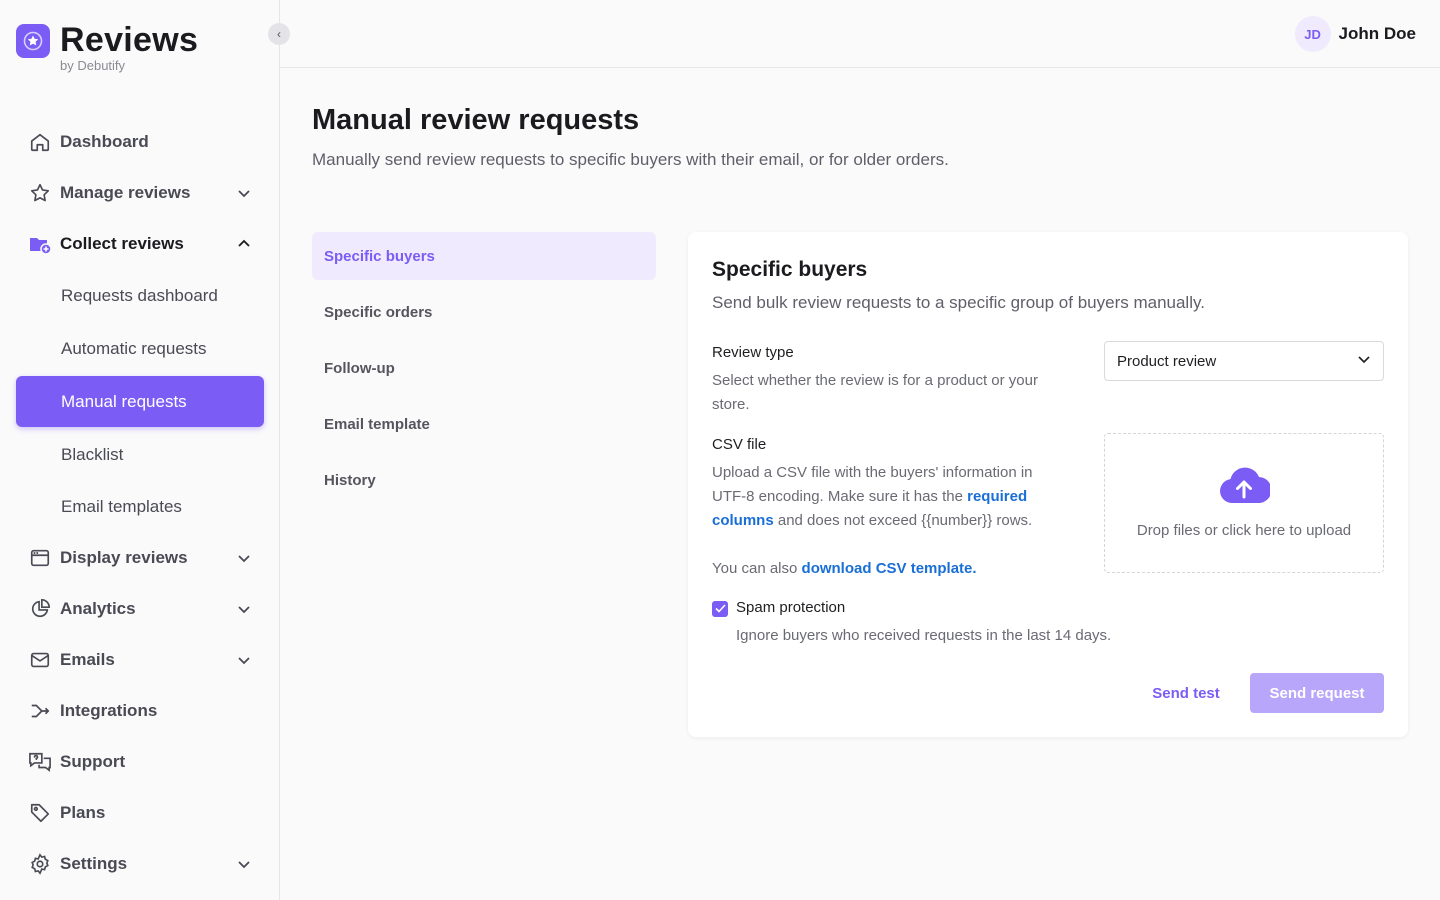 This screenshot has width=1440, height=900. I want to click on sidebar-subitem-blacklist: Blacklist, so click(140, 454).